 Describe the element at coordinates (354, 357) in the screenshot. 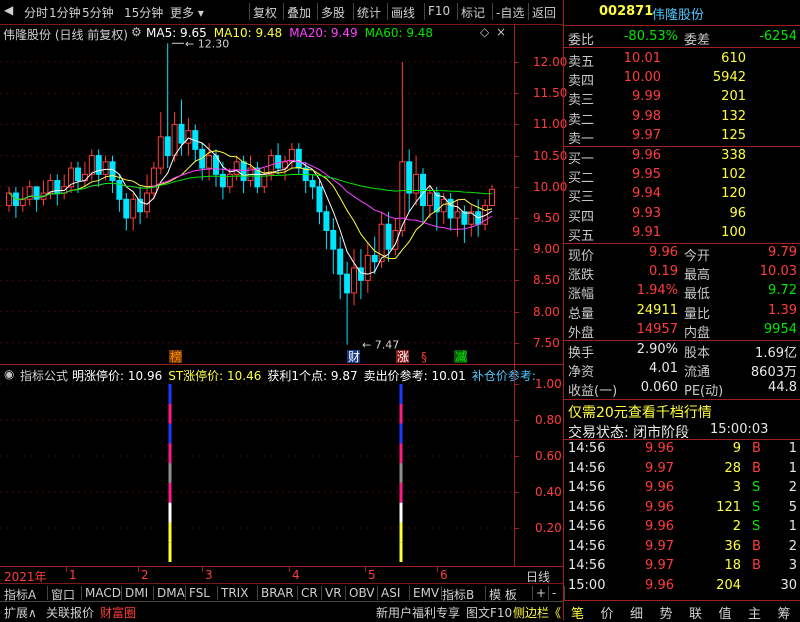

I see `event-marker: 财` at that location.